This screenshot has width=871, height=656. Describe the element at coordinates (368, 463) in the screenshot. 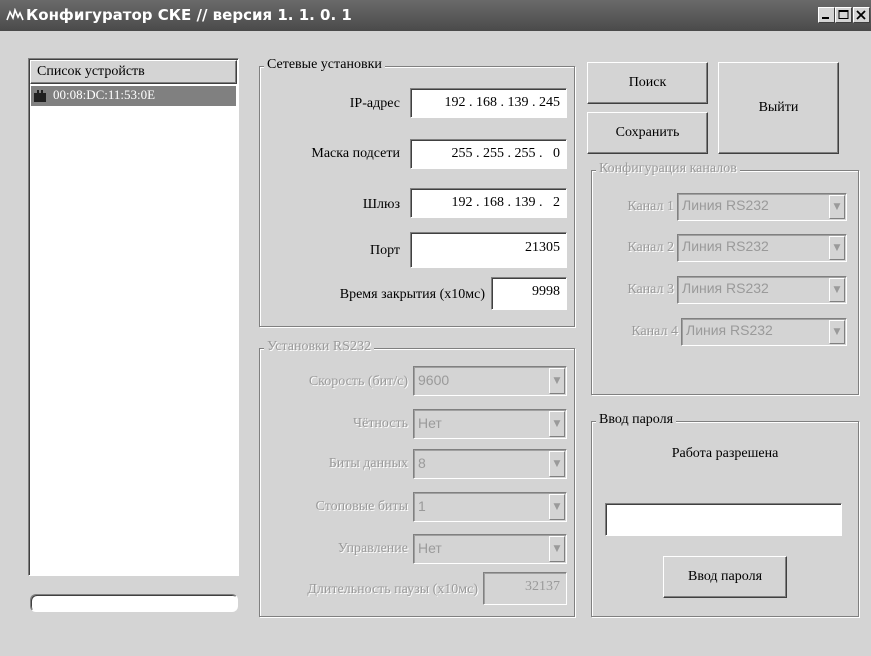

I see `data-bits-label: Биты данных` at that location.